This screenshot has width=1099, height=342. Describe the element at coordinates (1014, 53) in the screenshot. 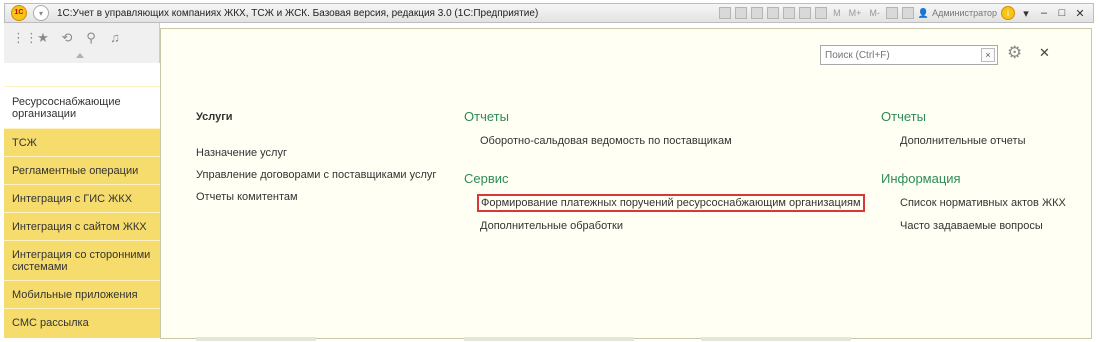

I see `gear-icon: ⚙` at that location.